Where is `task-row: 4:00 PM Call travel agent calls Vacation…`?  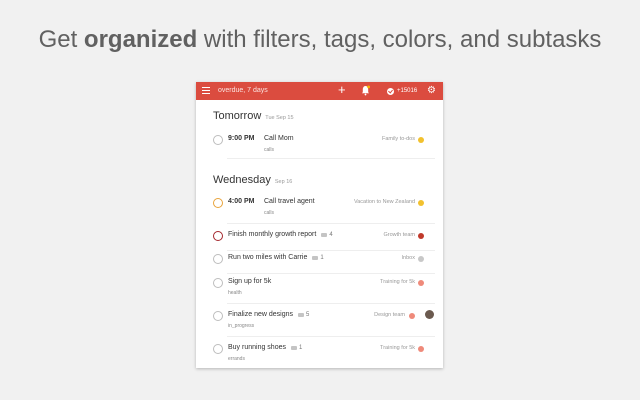 task-row: 4:00 PM Call travel agent calls Vacation… is located at coordinates (324, 210).